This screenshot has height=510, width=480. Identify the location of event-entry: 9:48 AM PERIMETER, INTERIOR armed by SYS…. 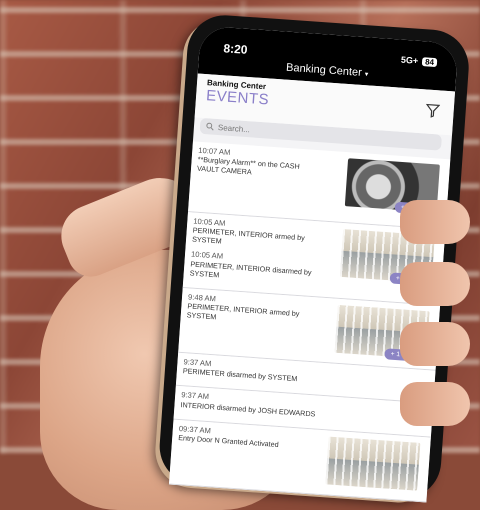
(247, 310).